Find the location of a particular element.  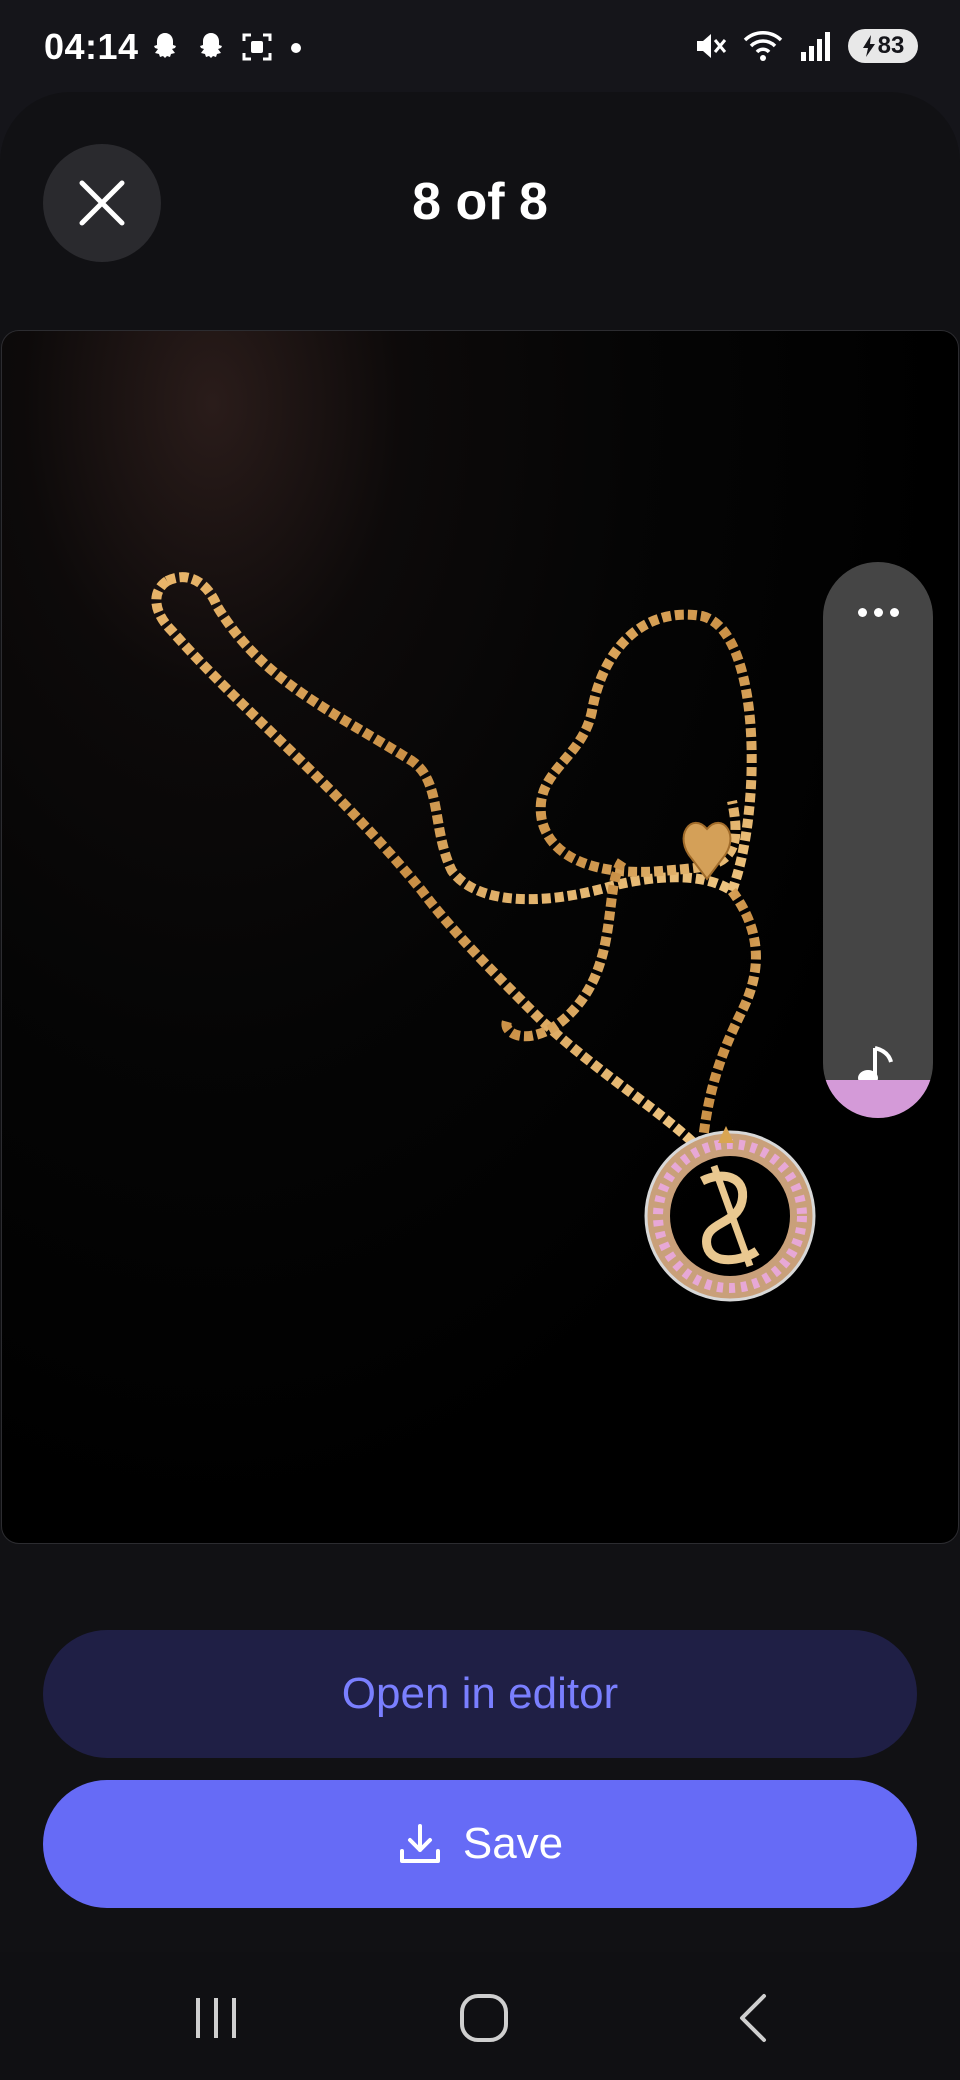

notification-icons is located at coordinates (227, 47).